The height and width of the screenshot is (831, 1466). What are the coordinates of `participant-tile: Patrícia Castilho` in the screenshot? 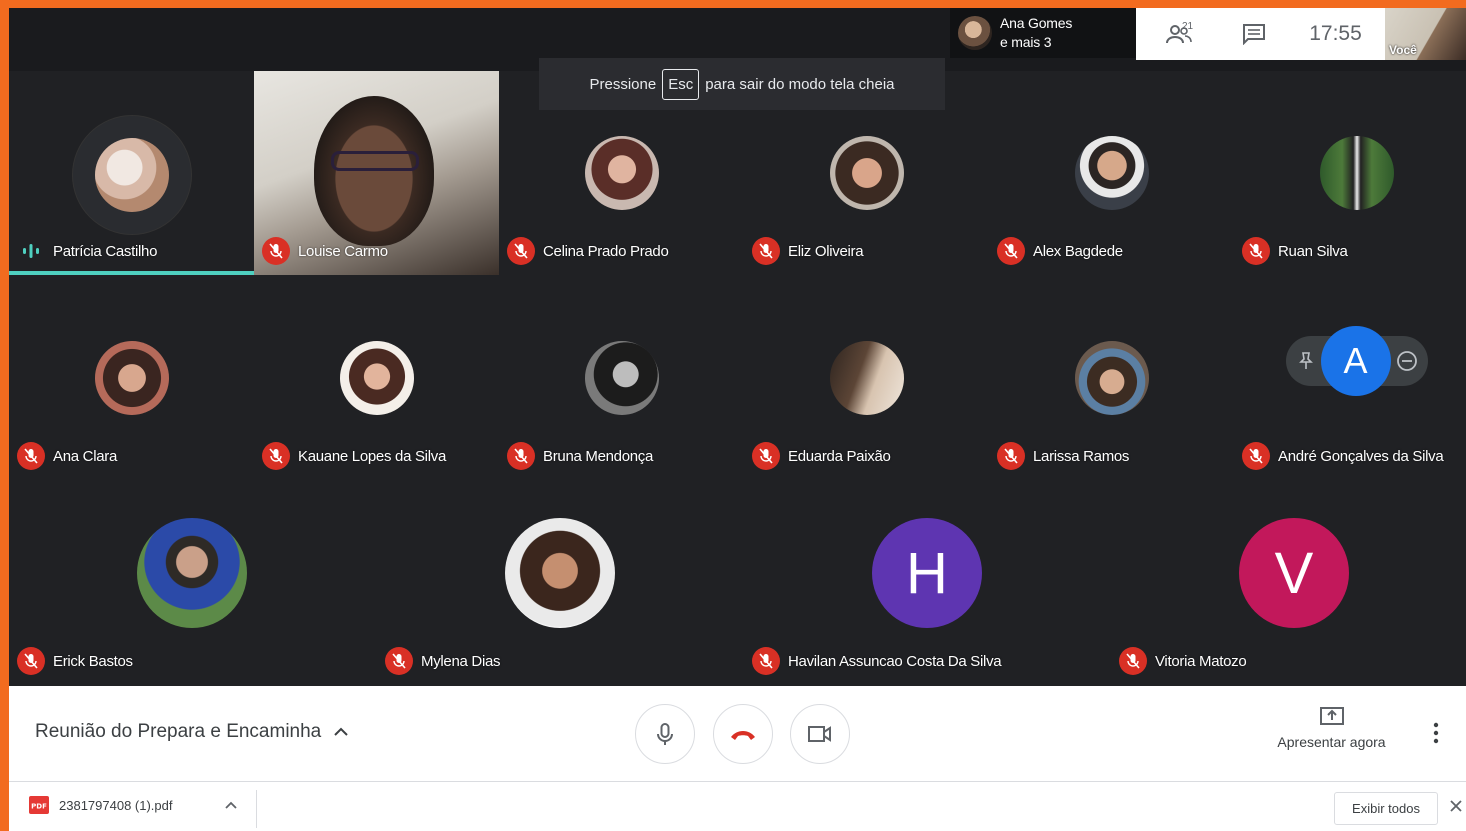 It's located at (131, 173).